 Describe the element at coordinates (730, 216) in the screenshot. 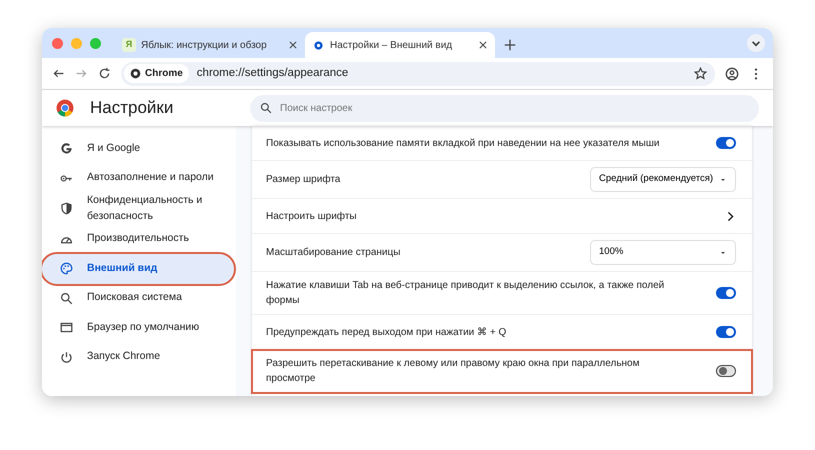

I see `chevron-icon` at that location.